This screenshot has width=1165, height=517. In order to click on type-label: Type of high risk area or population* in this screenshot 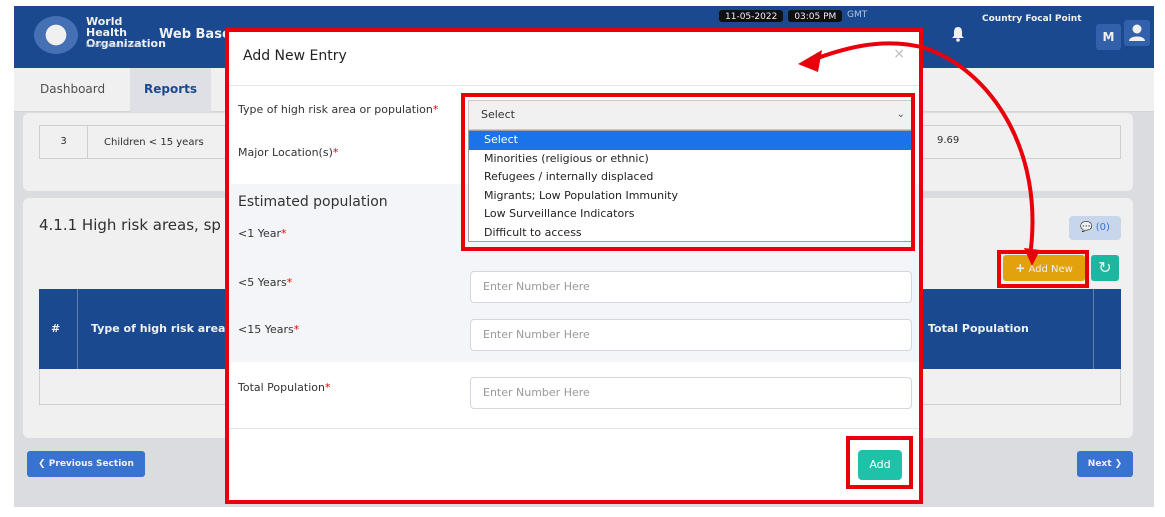, I will do `click(338, 109)`.